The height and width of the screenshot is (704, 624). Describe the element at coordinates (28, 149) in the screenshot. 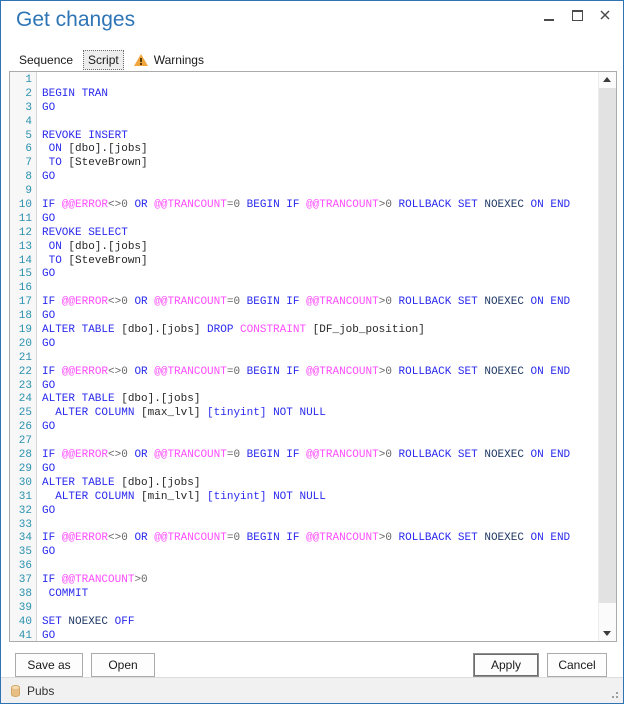

I see `line-number: 6` at that location.